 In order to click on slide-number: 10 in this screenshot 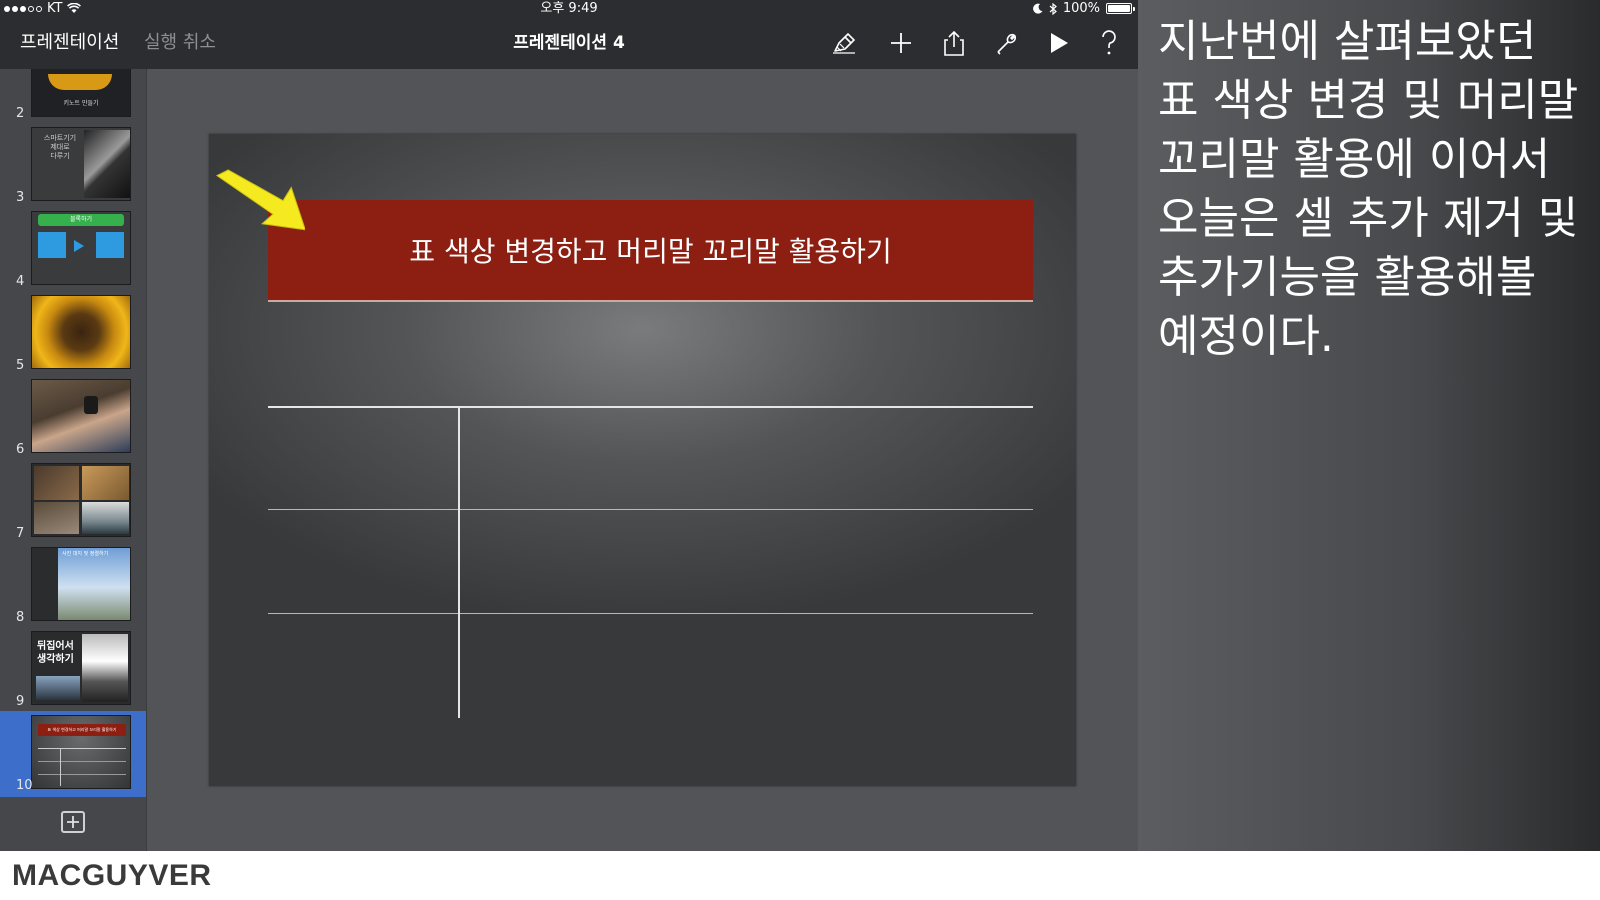, I will do `click(24, 785)`.